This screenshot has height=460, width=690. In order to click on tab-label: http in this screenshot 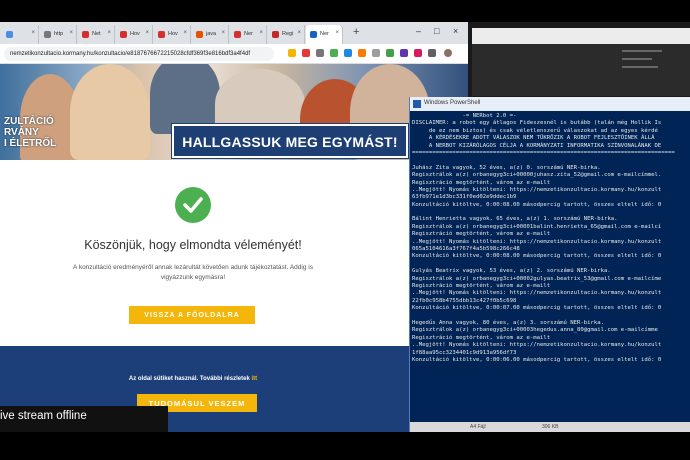, I will do `click(59, 34)`.